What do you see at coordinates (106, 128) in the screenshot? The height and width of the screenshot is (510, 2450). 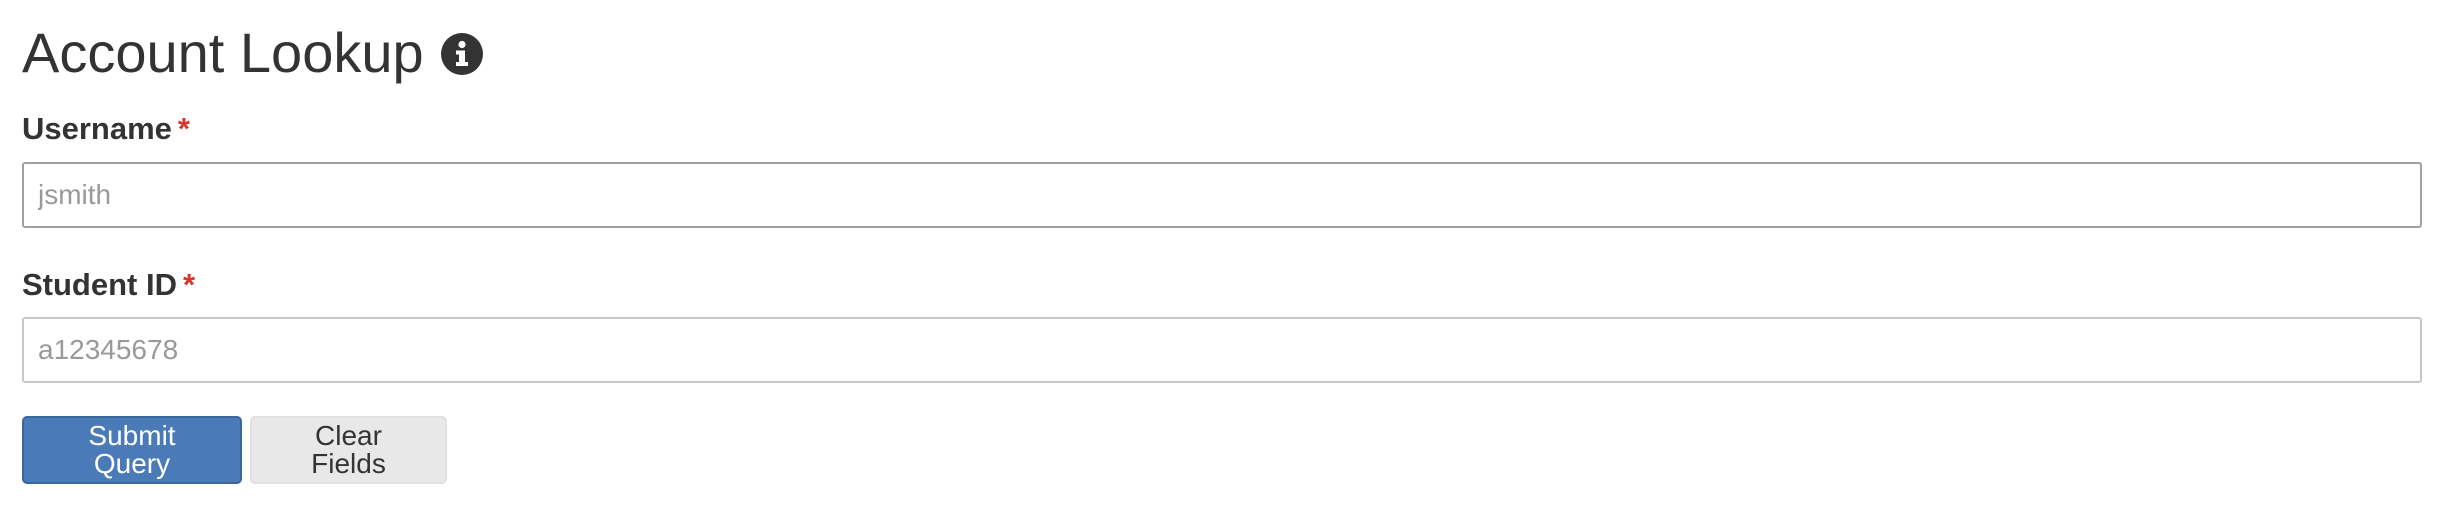 I see `username-label: Username *` at bounding box center [106, 128].